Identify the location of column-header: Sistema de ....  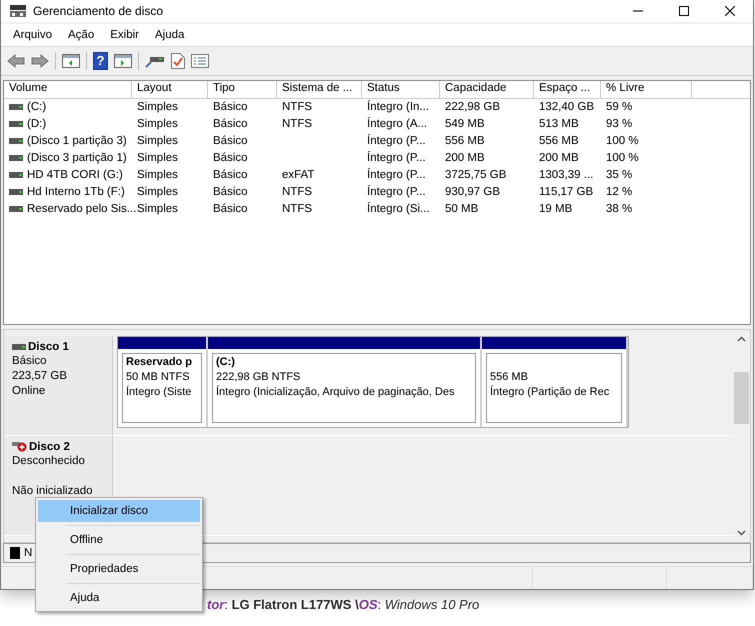
(319, 89).